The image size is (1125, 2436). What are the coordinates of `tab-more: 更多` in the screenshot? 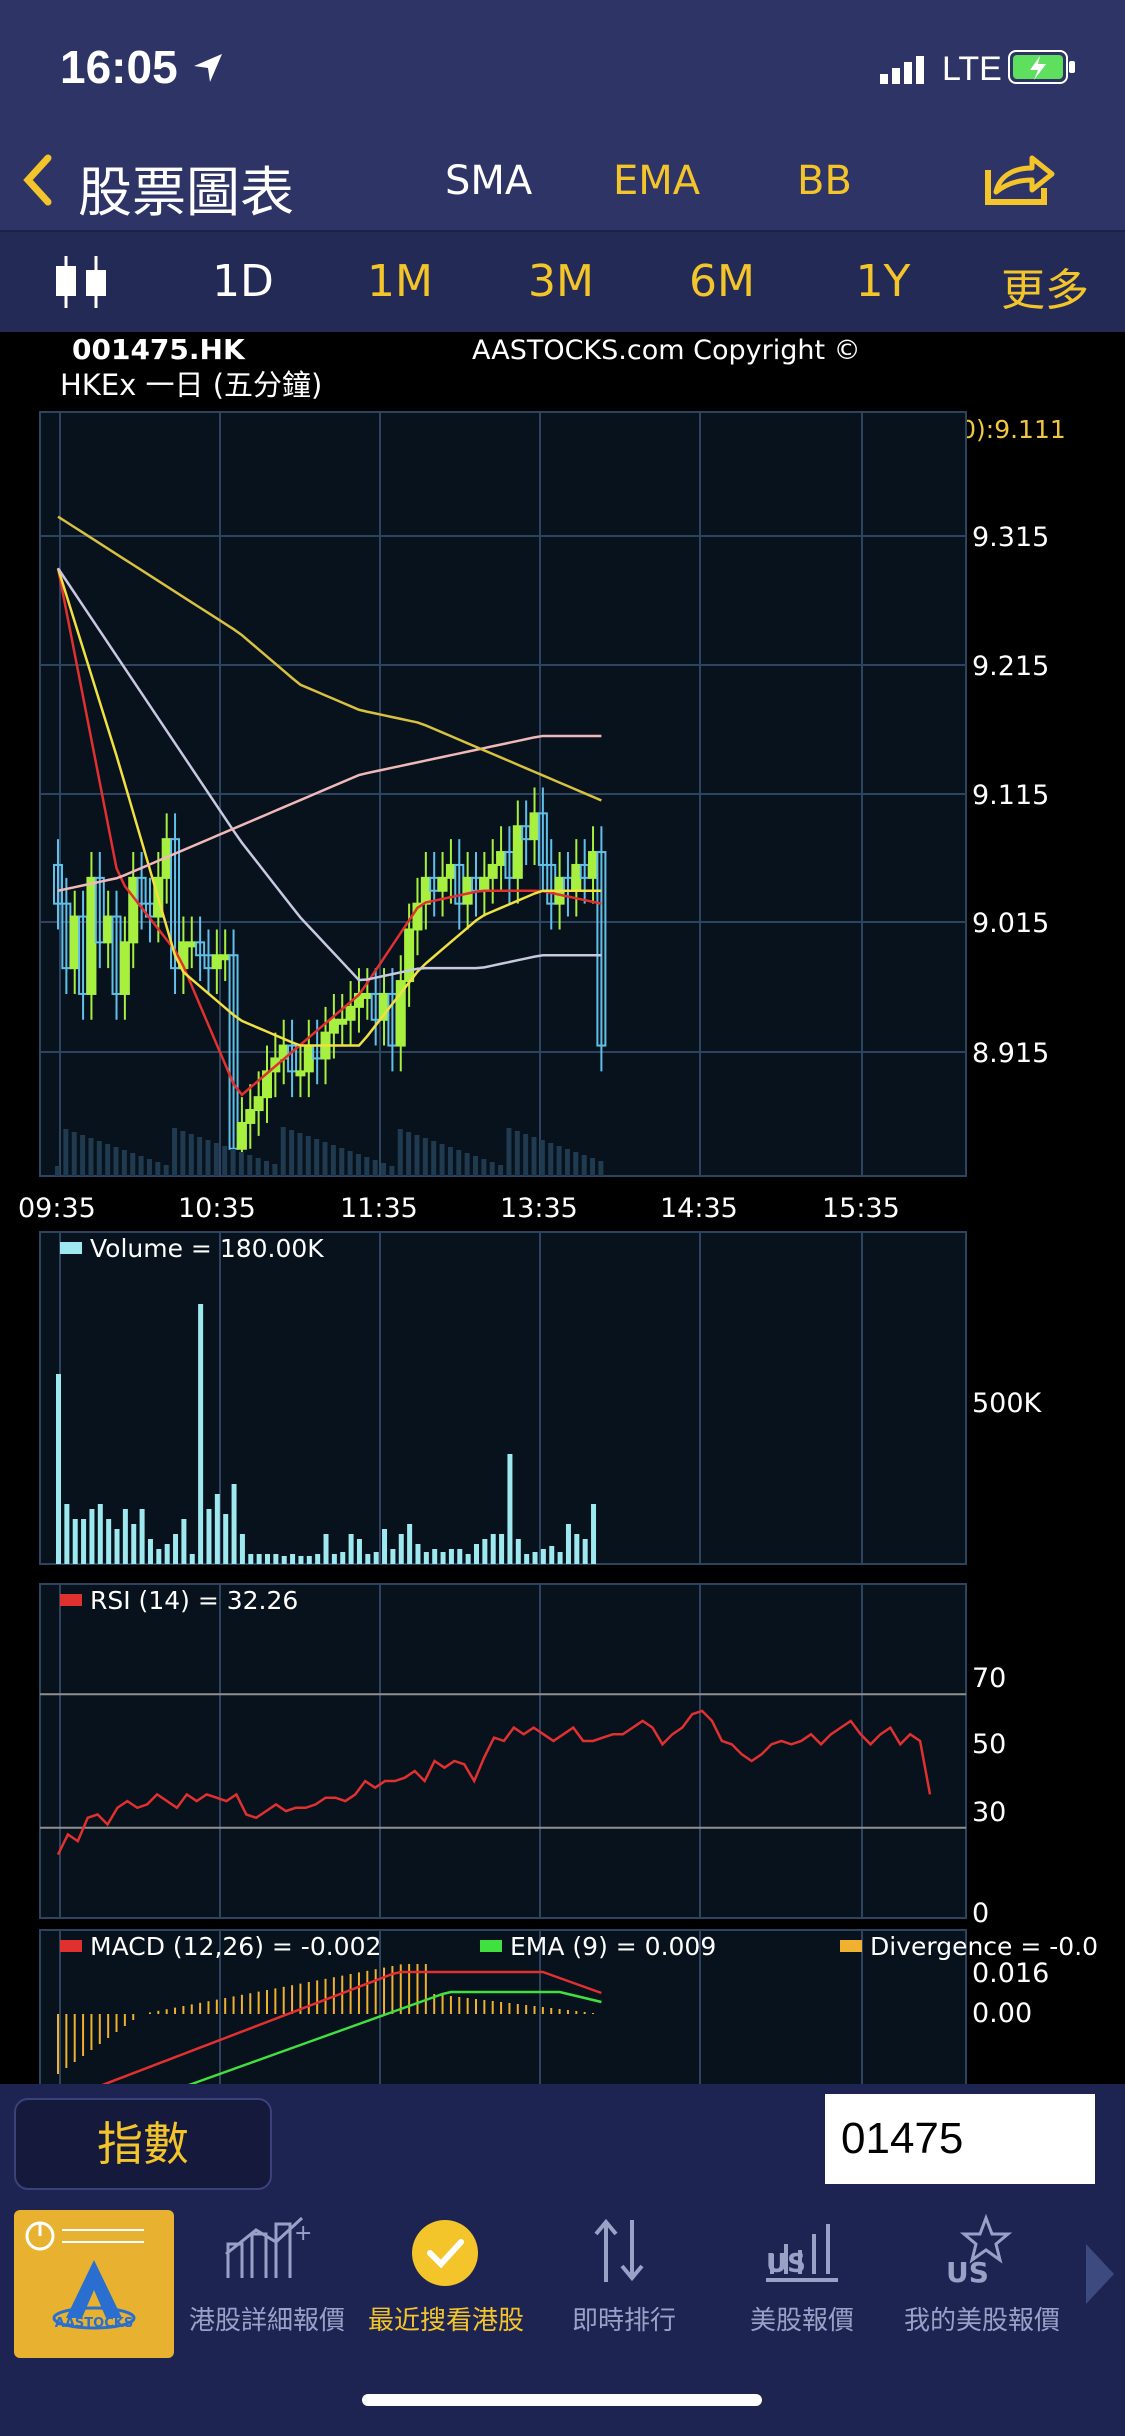 It's located at (1045, 286).